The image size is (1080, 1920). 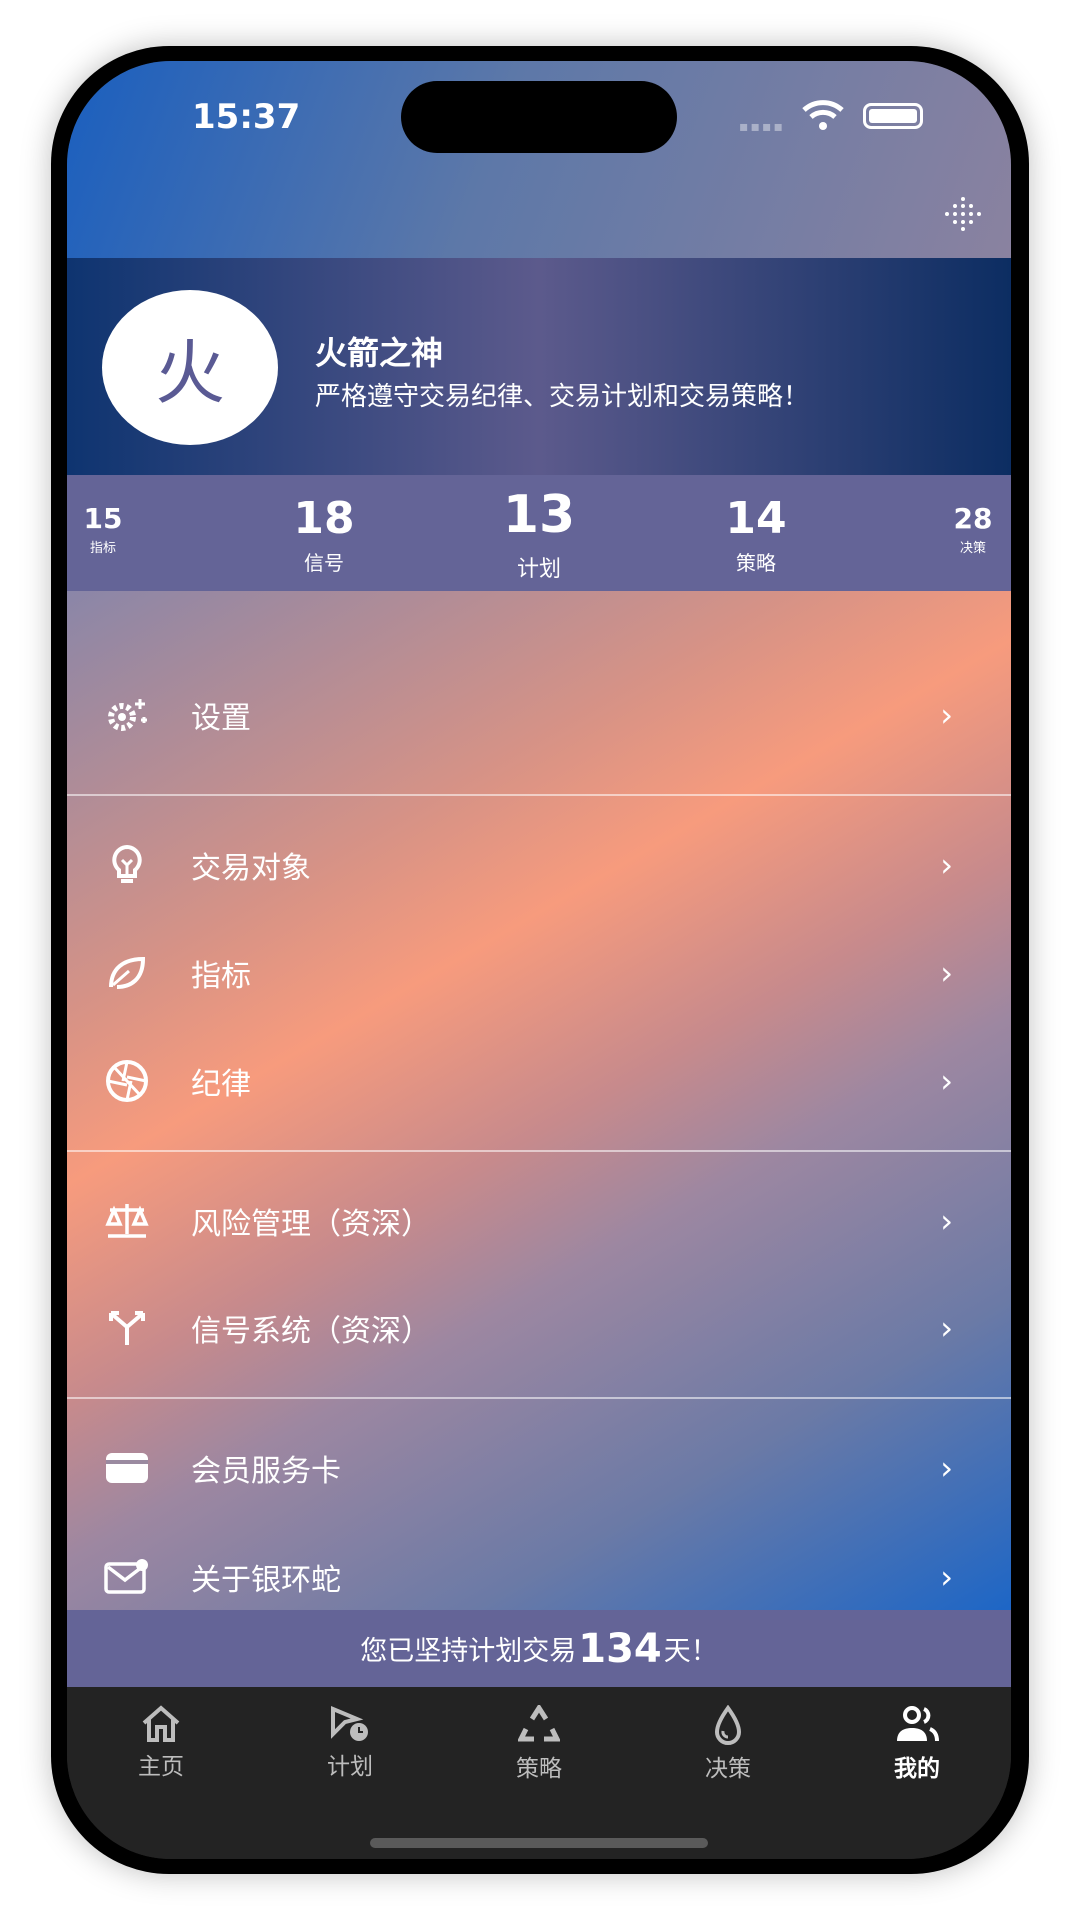 I want to click on menu-label: 设置, so click(x=221, y=718).